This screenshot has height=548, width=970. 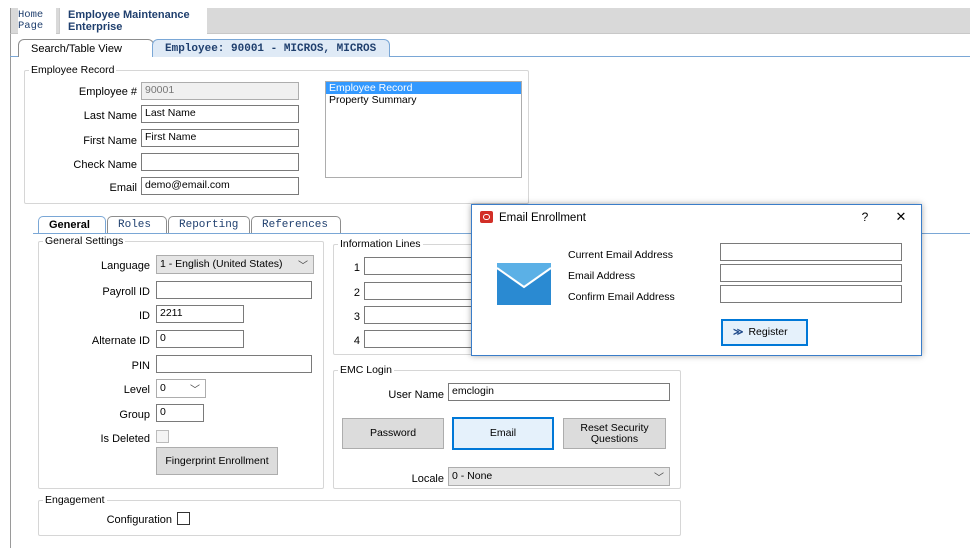 What do you see at coordinates (559, 392) in the screenshot?
I see `user-name-field: emclogin` at bounding box center [559, 392].